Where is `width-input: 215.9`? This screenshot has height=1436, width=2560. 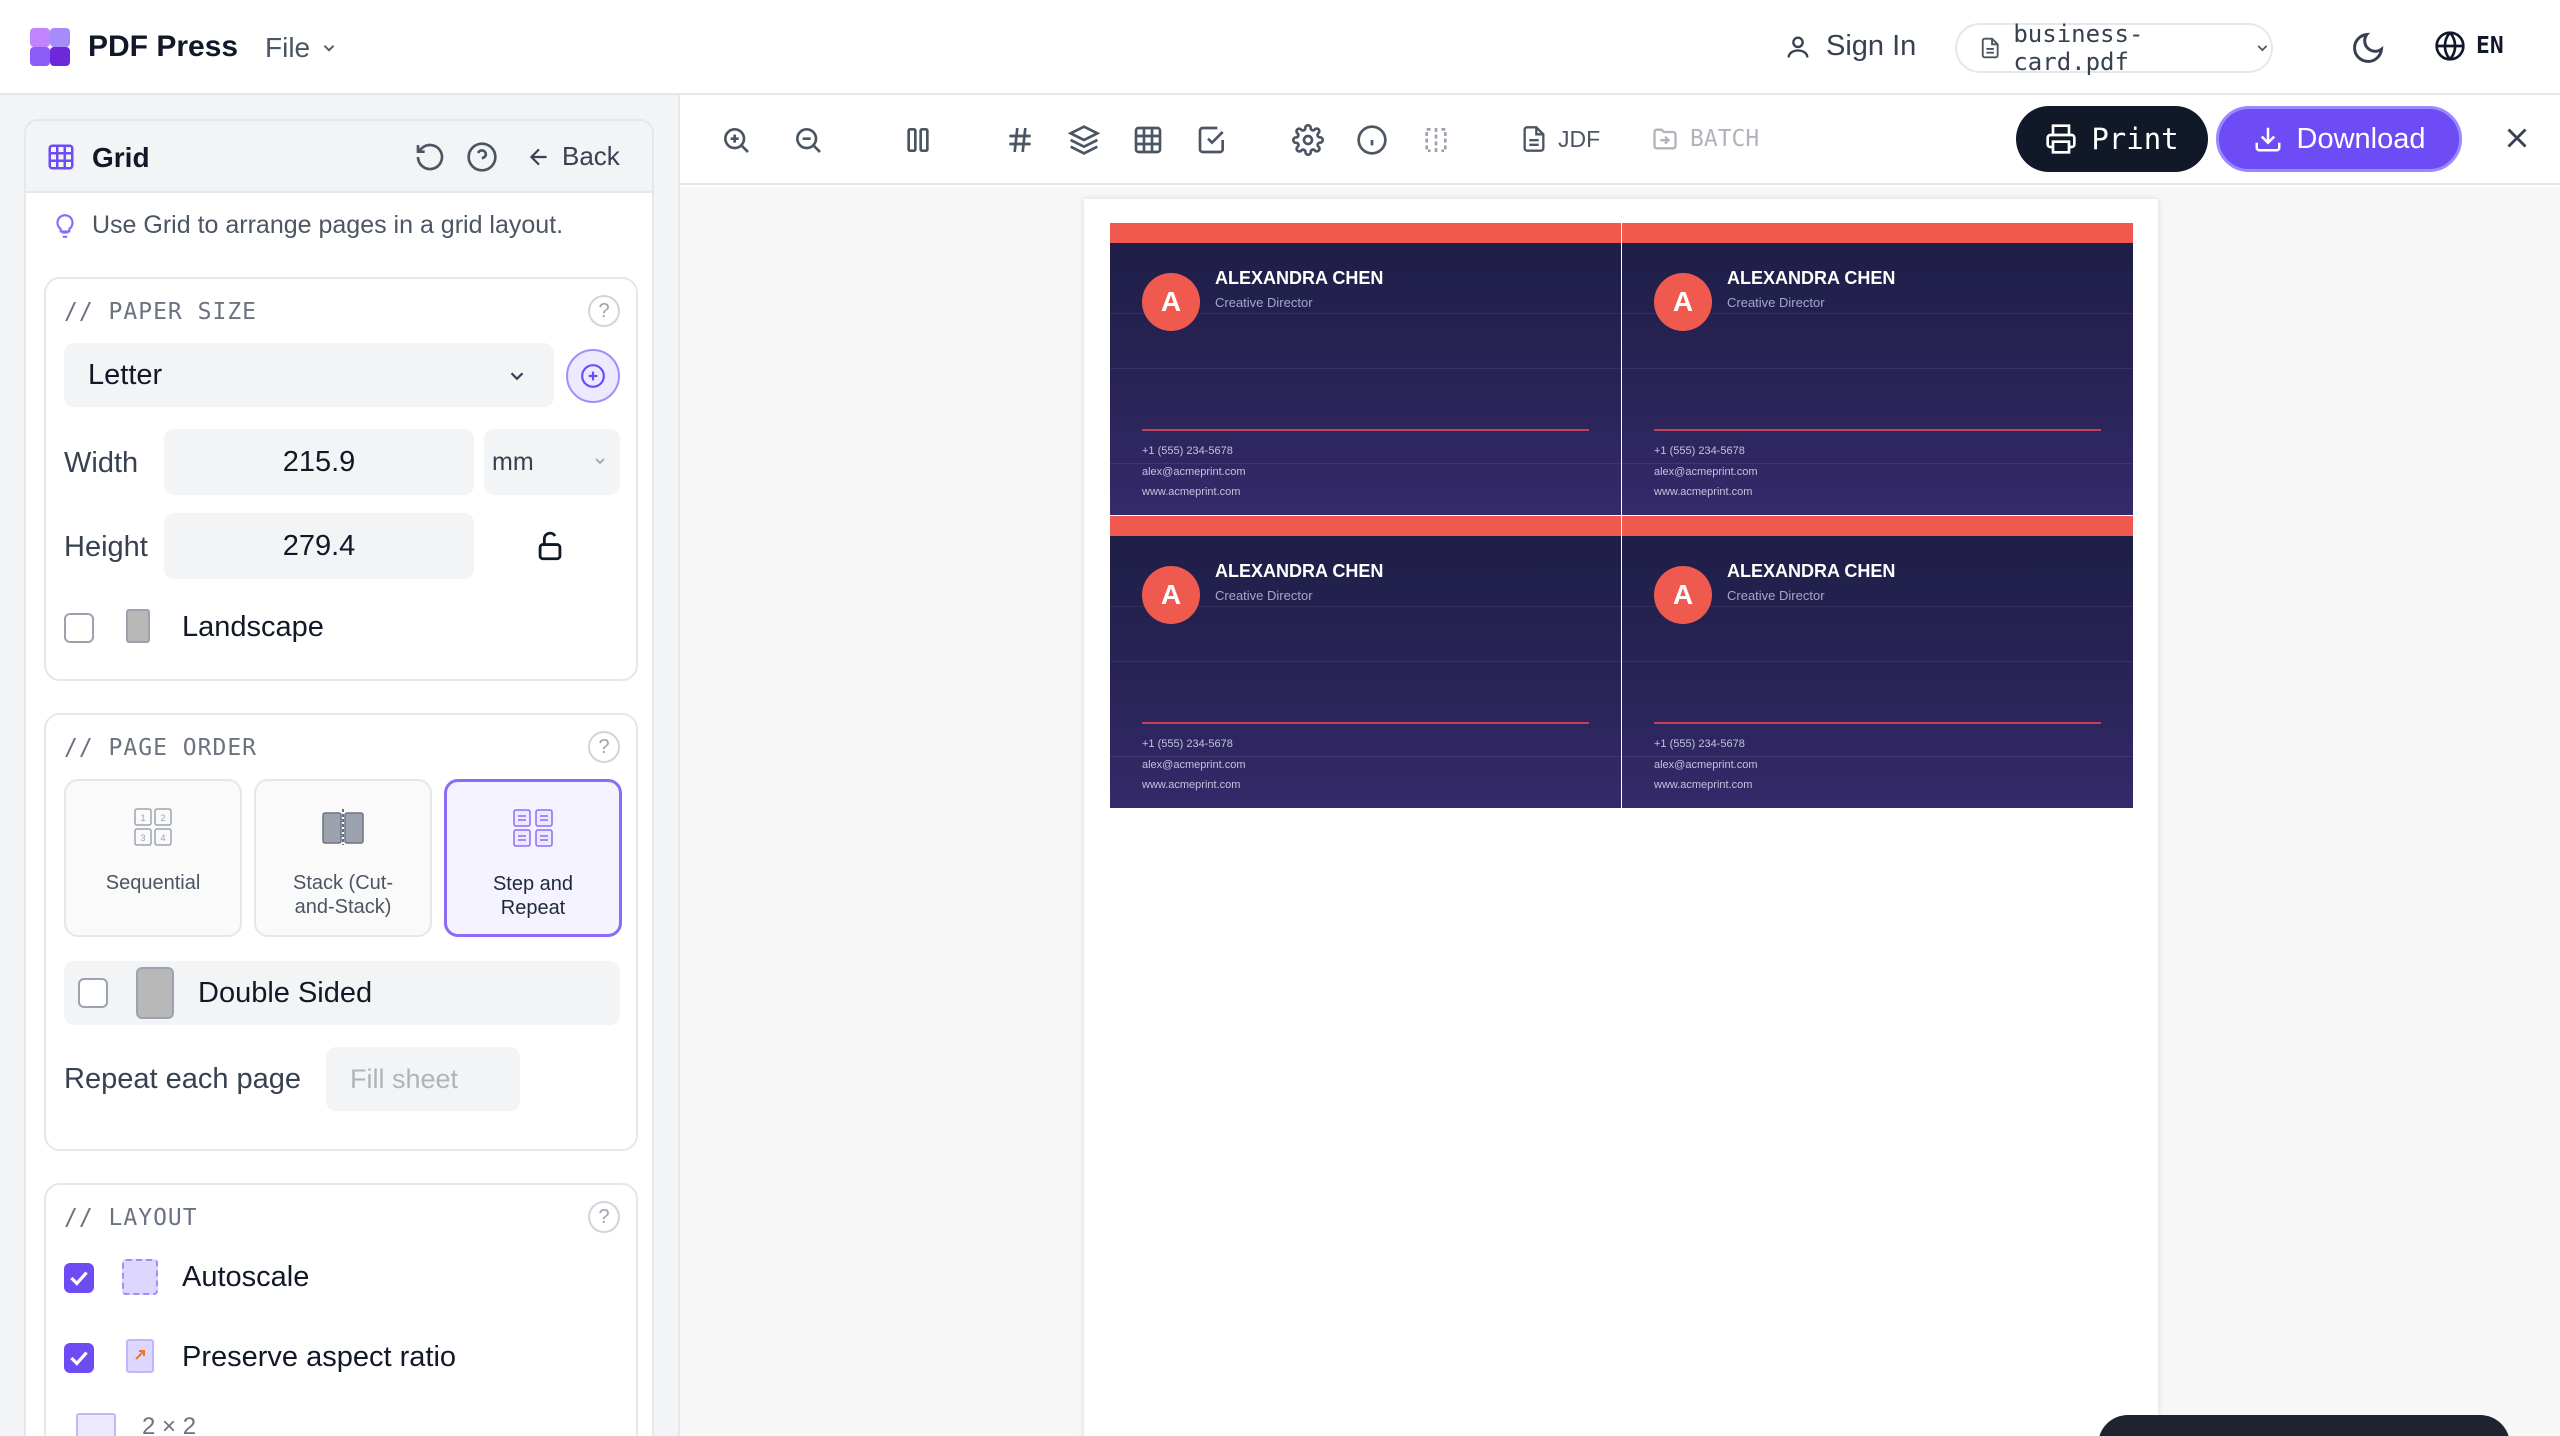 width-input: 215.9 is located at coordinates (319, 462).